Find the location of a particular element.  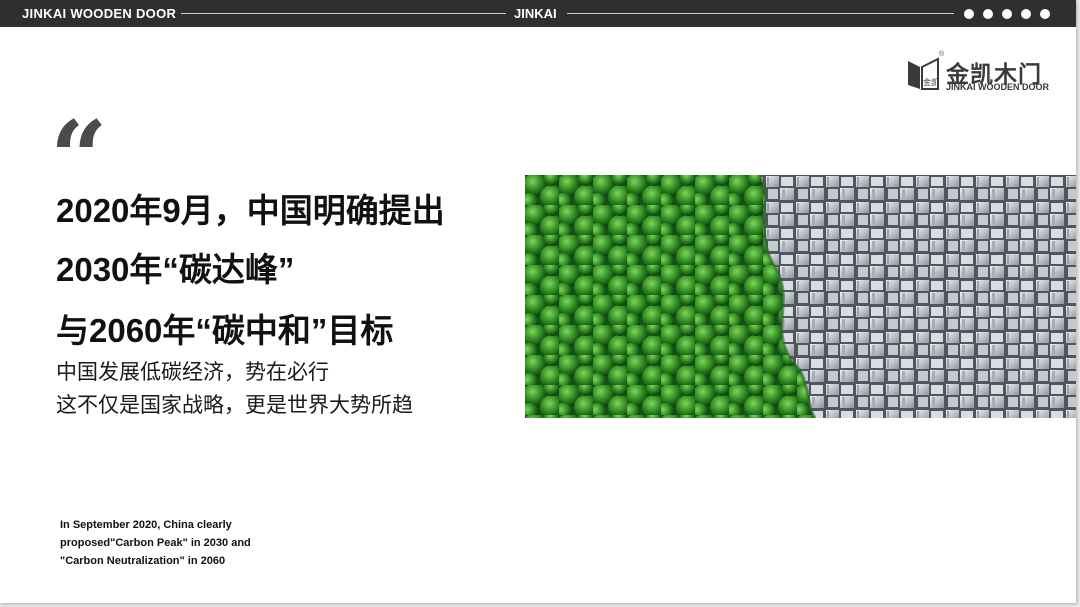

door-logo-icon: 金凯 is located at coordinates (923, 73).